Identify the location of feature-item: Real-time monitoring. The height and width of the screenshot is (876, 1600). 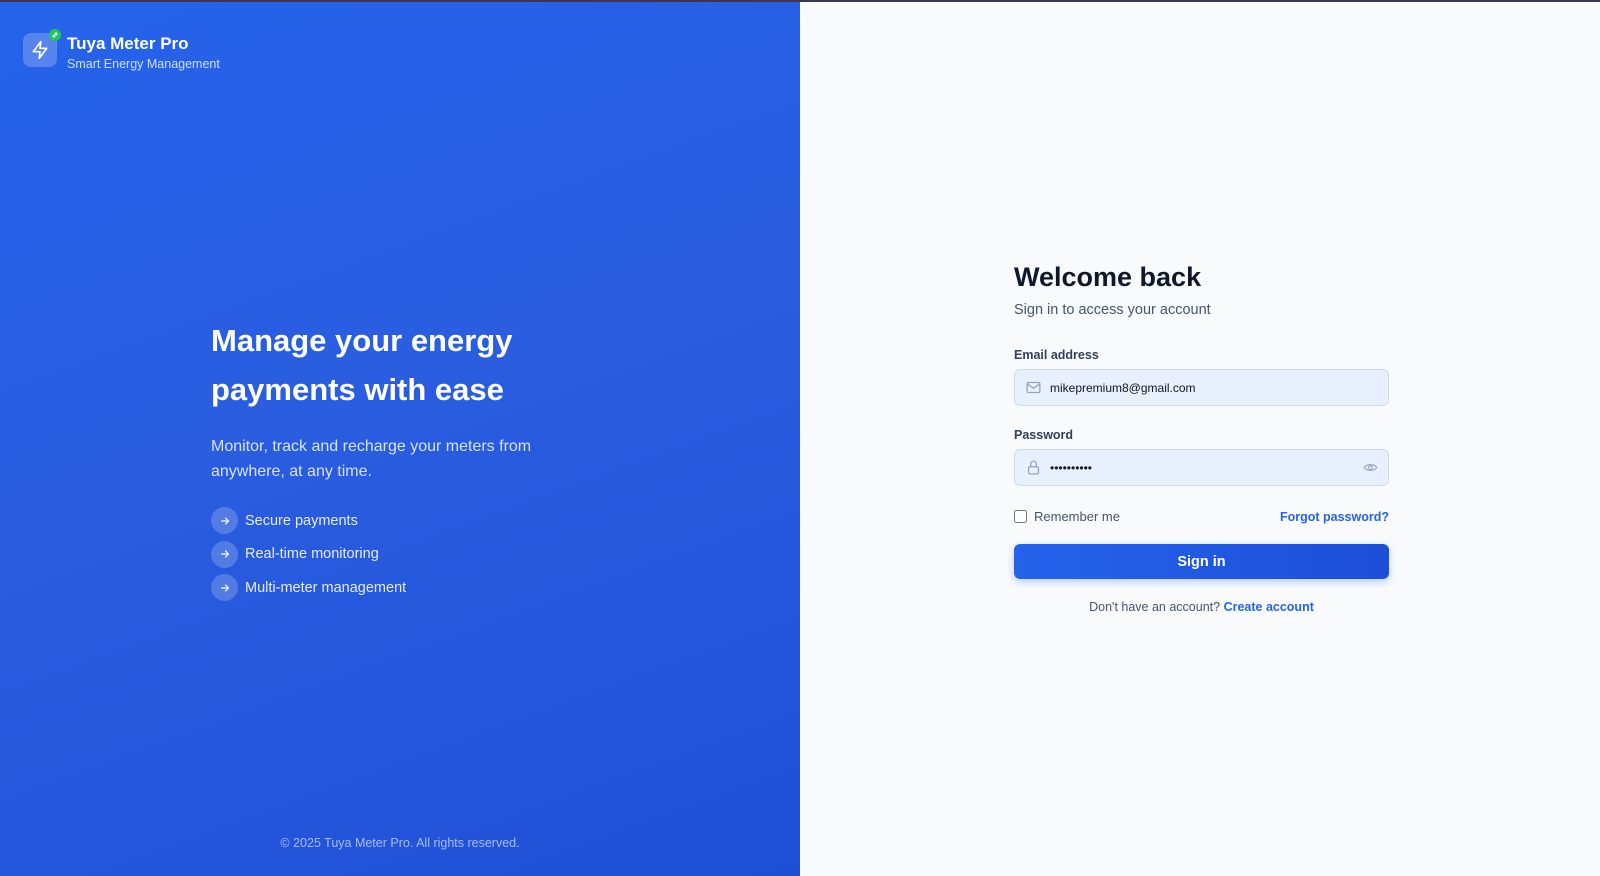
(411, 555).